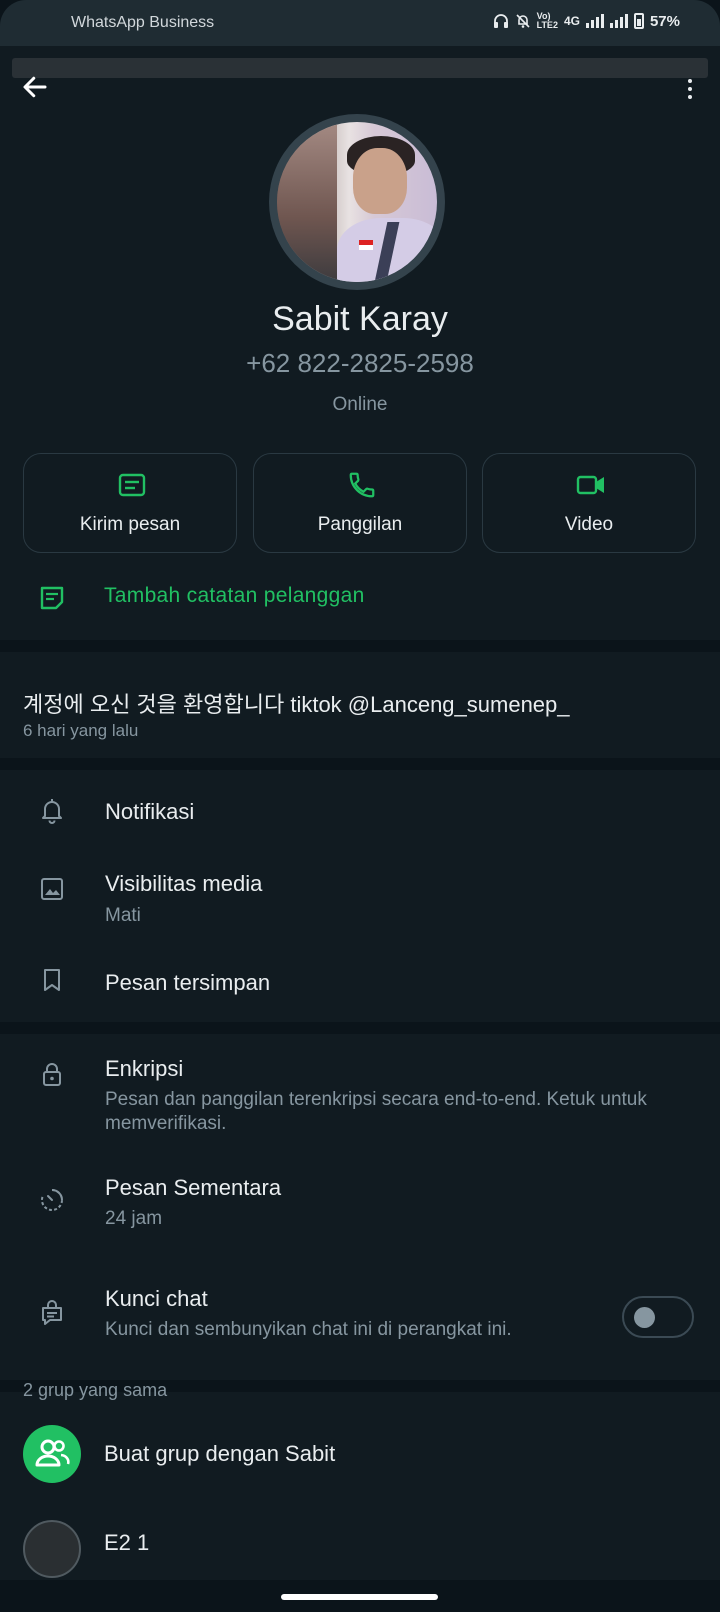 The image size is (720, 1612). What do you see at coordinates (594, 21) in the screenshot?
I see `signal-icon` at bounding box center [594, 21].